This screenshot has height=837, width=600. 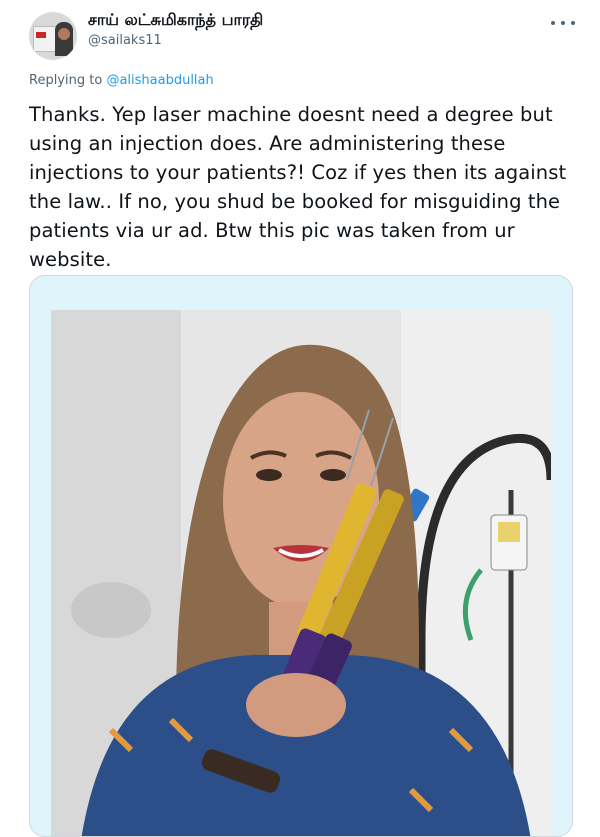 I want to click on photo-bg-object, so click(x=111, y=610).